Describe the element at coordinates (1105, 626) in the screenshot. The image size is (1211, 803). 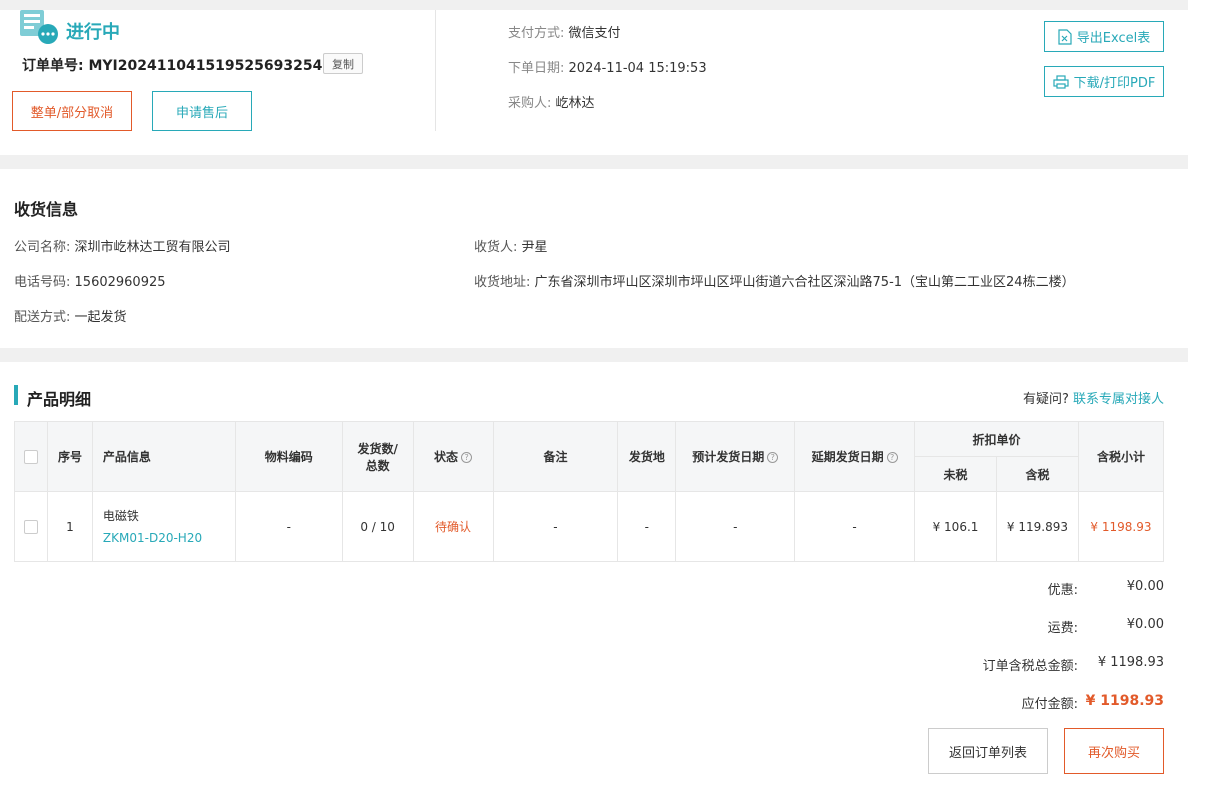
I see `freight-row: 运费: ¥0.00` at that location.